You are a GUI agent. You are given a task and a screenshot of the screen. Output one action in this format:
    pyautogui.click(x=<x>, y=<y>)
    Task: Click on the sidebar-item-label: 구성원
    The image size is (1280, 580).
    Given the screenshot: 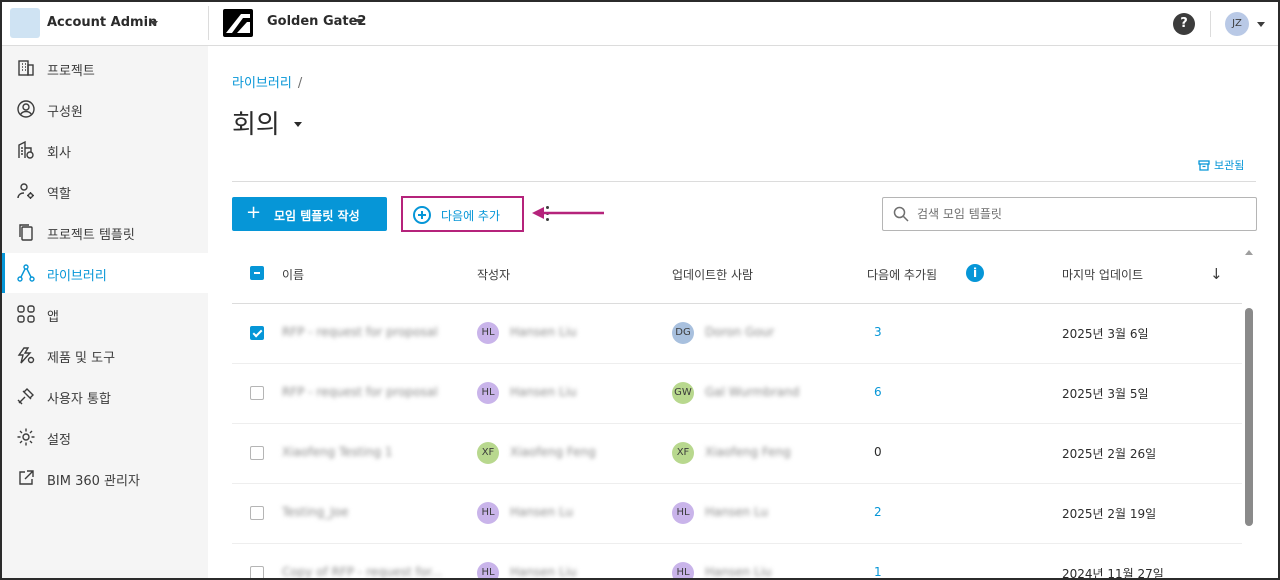 What is the action you would take?
    pyautogui.click(x=65, y=112)
    